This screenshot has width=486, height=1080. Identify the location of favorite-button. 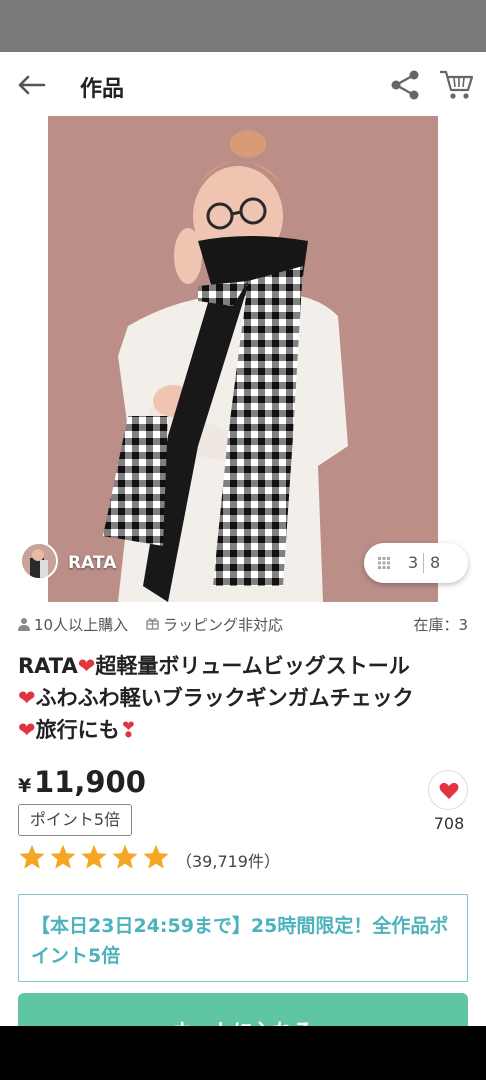
(448, 790).